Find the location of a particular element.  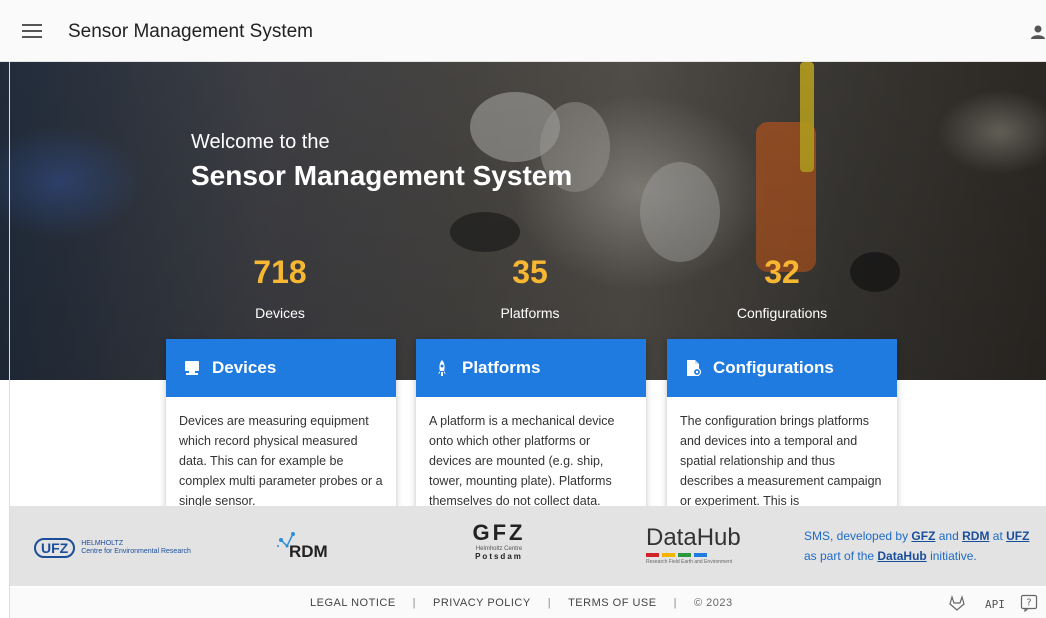

app-title: Sensor Management System is located at coordinates (191, 31).